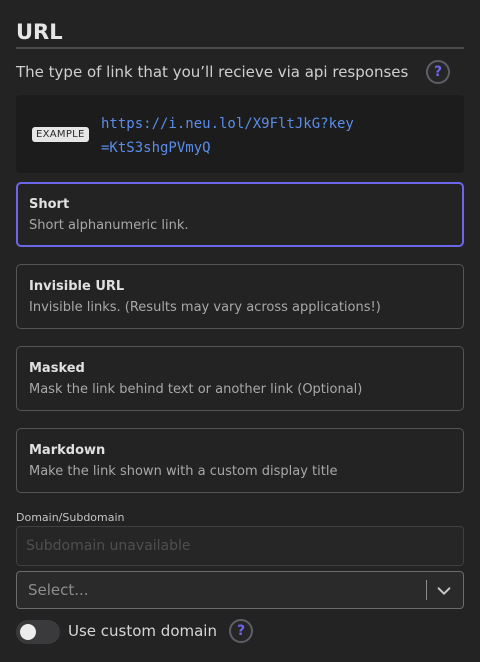  Describe the element at coordinates (240, 48) in the screenshot. I see `title-divider` at that location.